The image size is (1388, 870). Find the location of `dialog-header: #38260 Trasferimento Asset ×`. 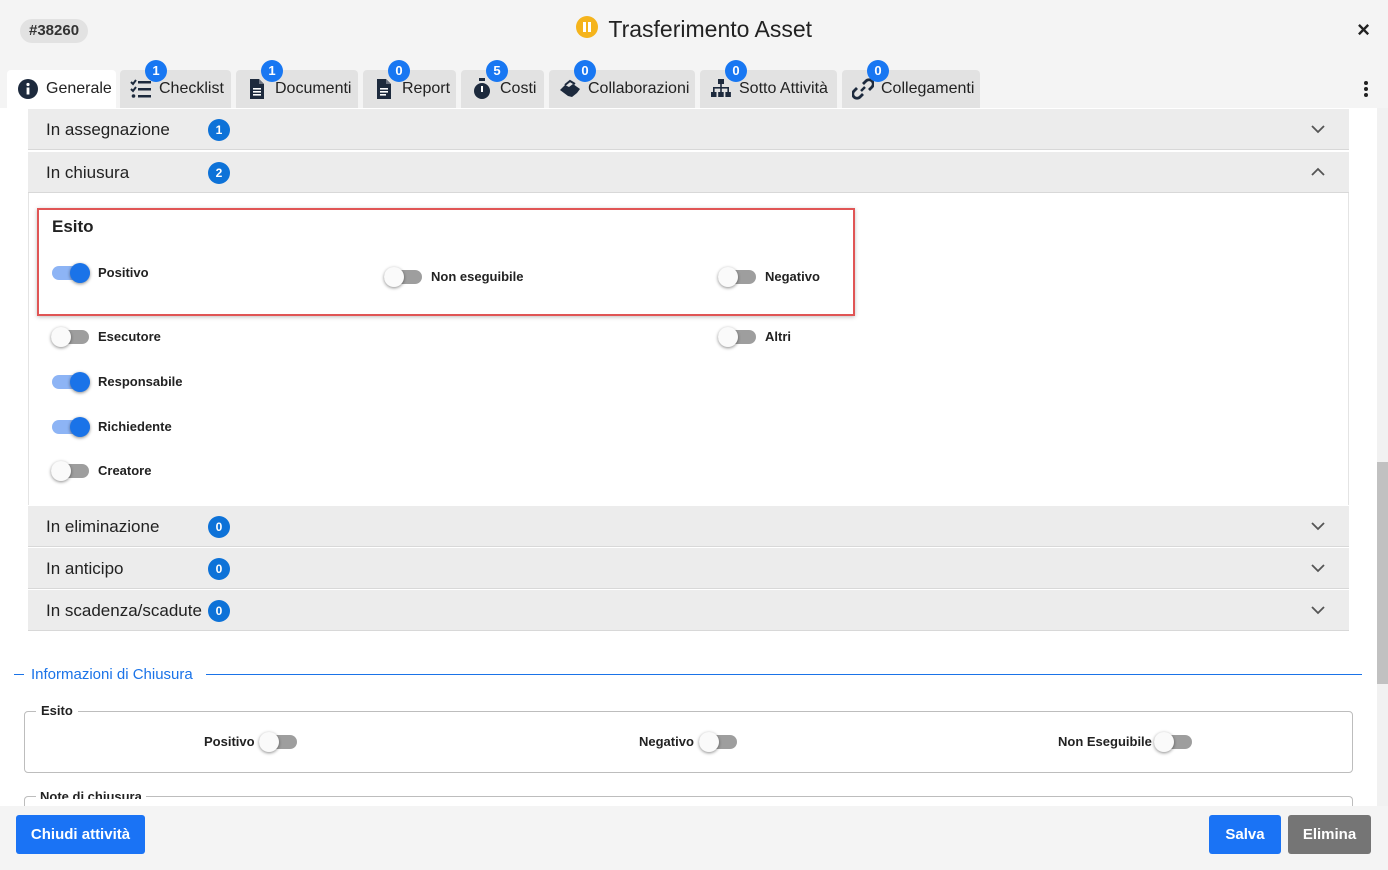

dialog-header: #38260 Trasferimento Asset × is located at coordinates (694, 31).